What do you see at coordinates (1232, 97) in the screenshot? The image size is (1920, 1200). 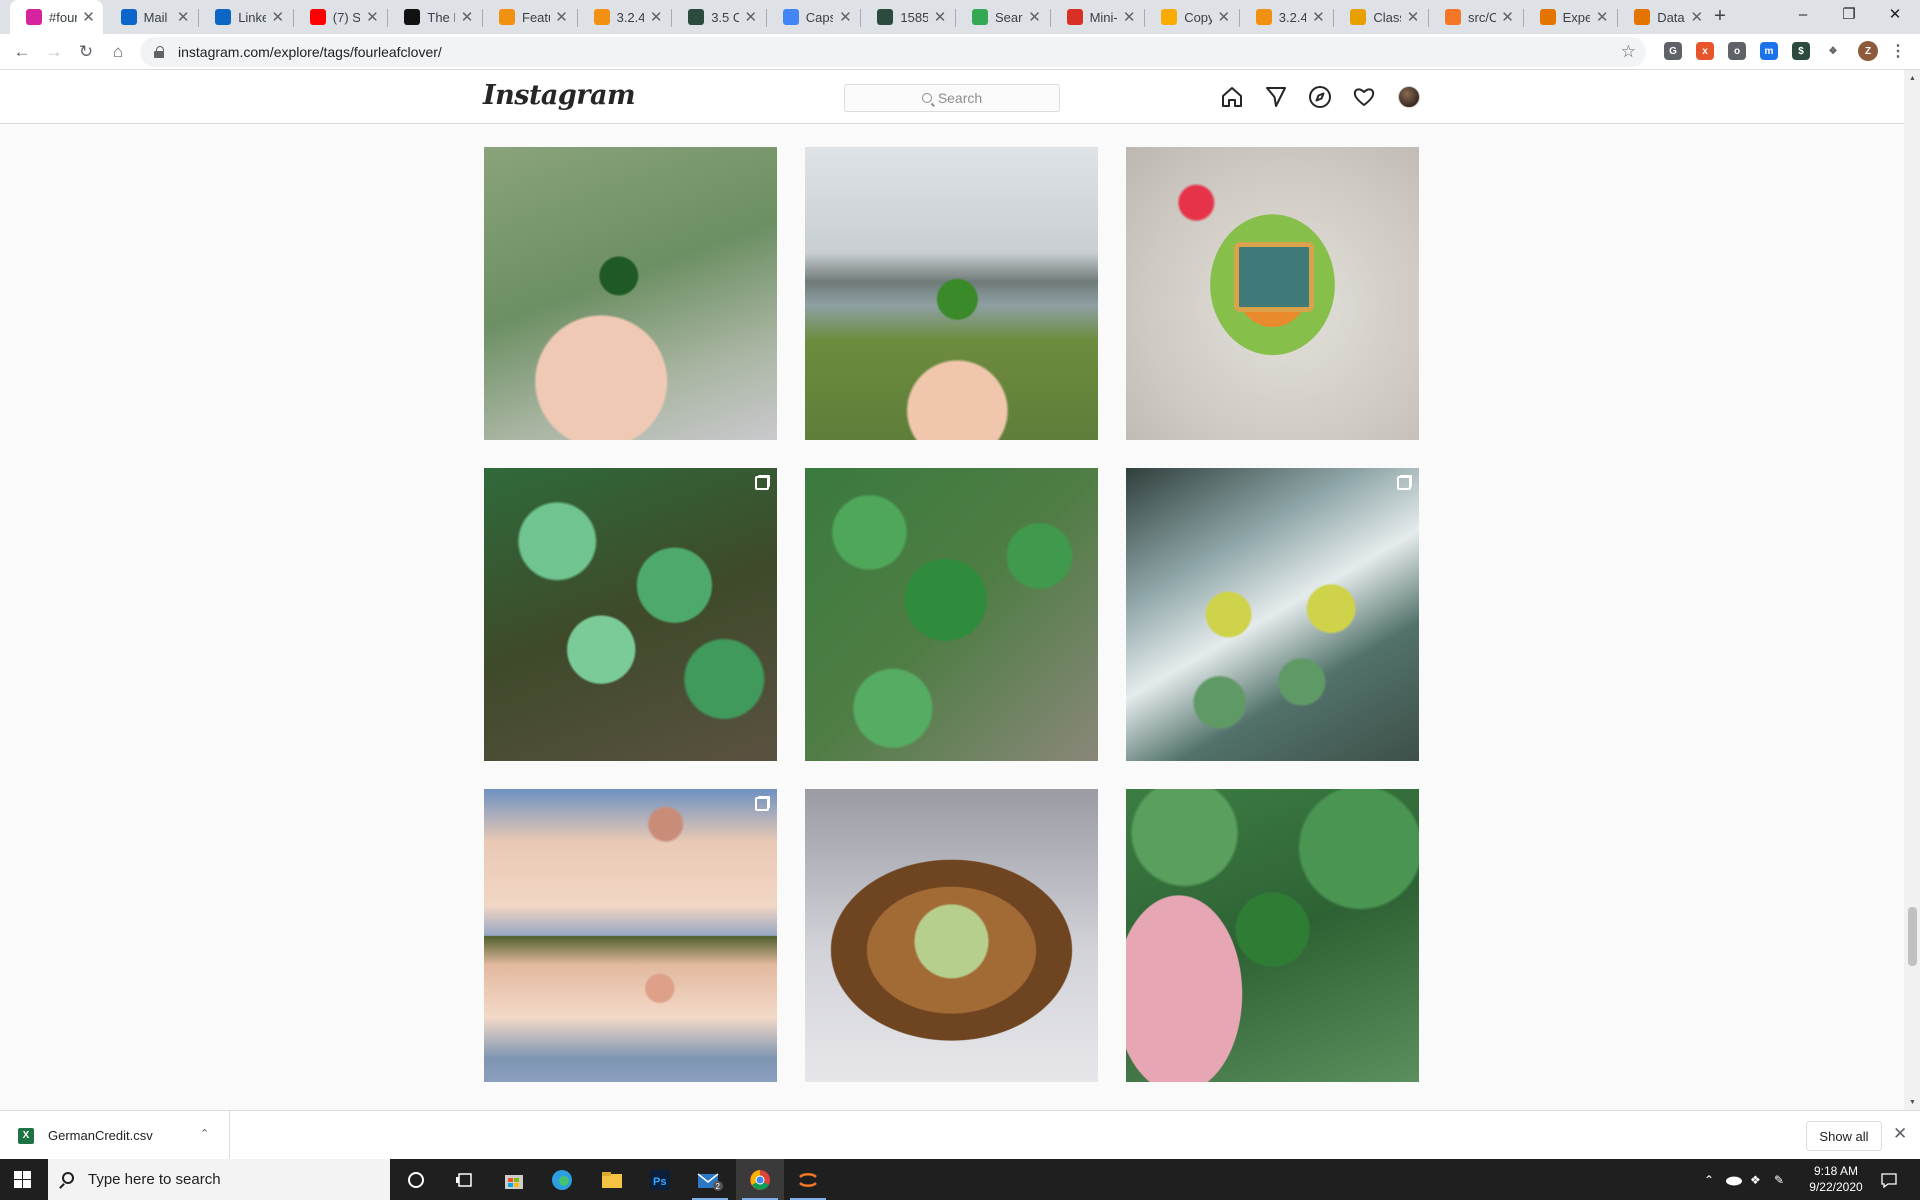 I see `home-icon` at bounding box center [1232, 97].